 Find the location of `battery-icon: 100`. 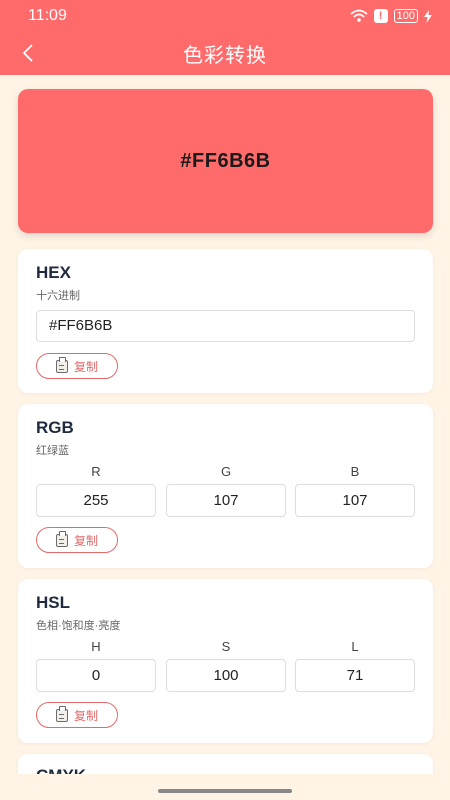

battery-icon: 100 is located at coordinates (405, 16).